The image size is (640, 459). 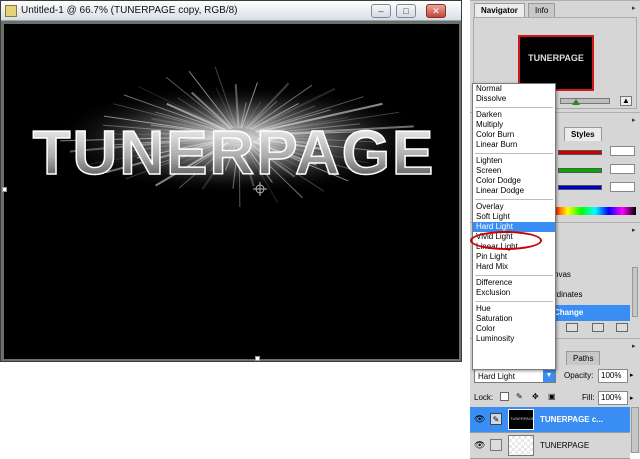 What do you see at coordinates (514, 135) in the screenshot?
I see `blend-mode-option: Color Burn` at bounding box center [514, 135].